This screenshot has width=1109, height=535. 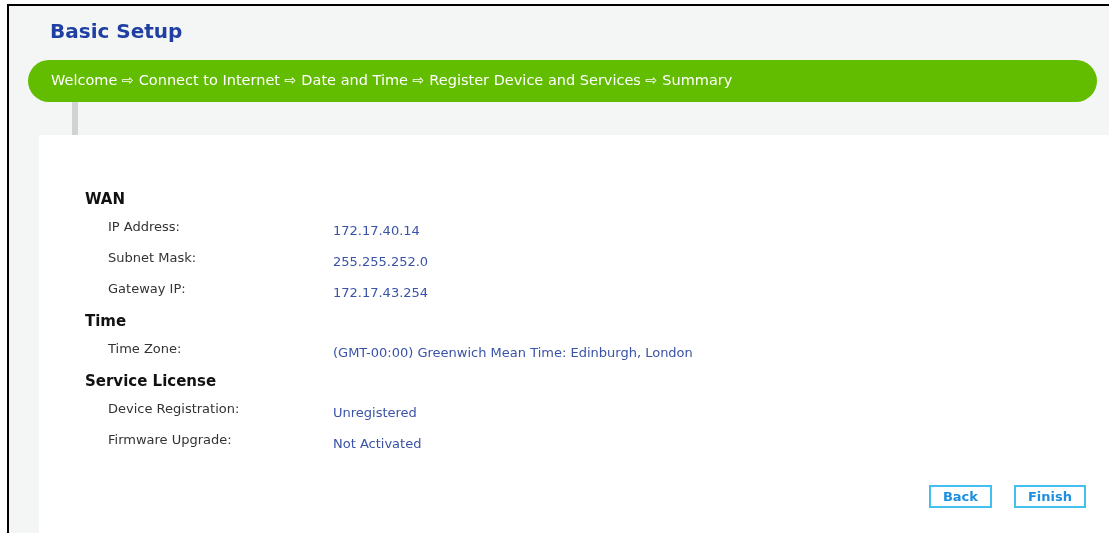 What do you see at coordinates (145, 348) in the screenshot?
I see `field-label: Time Zone:` at bounding box center [145, 348].